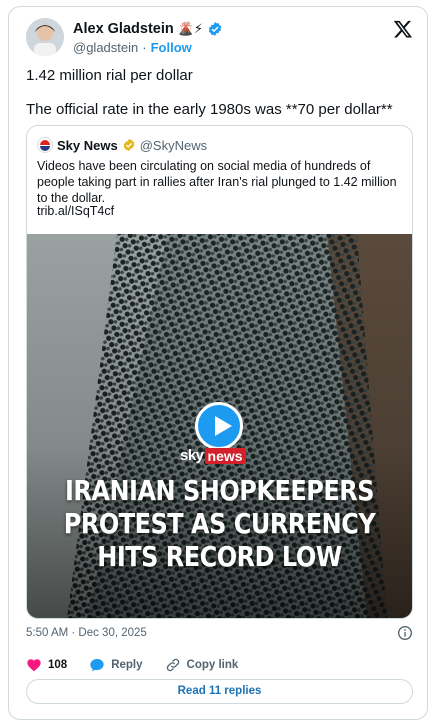 The width and height of the screenshot is (436, 727). Describe the element at coordinates (75, 211) in the screenshot. I see `quoted-link: trib.al/ISqT4cf` at that location.